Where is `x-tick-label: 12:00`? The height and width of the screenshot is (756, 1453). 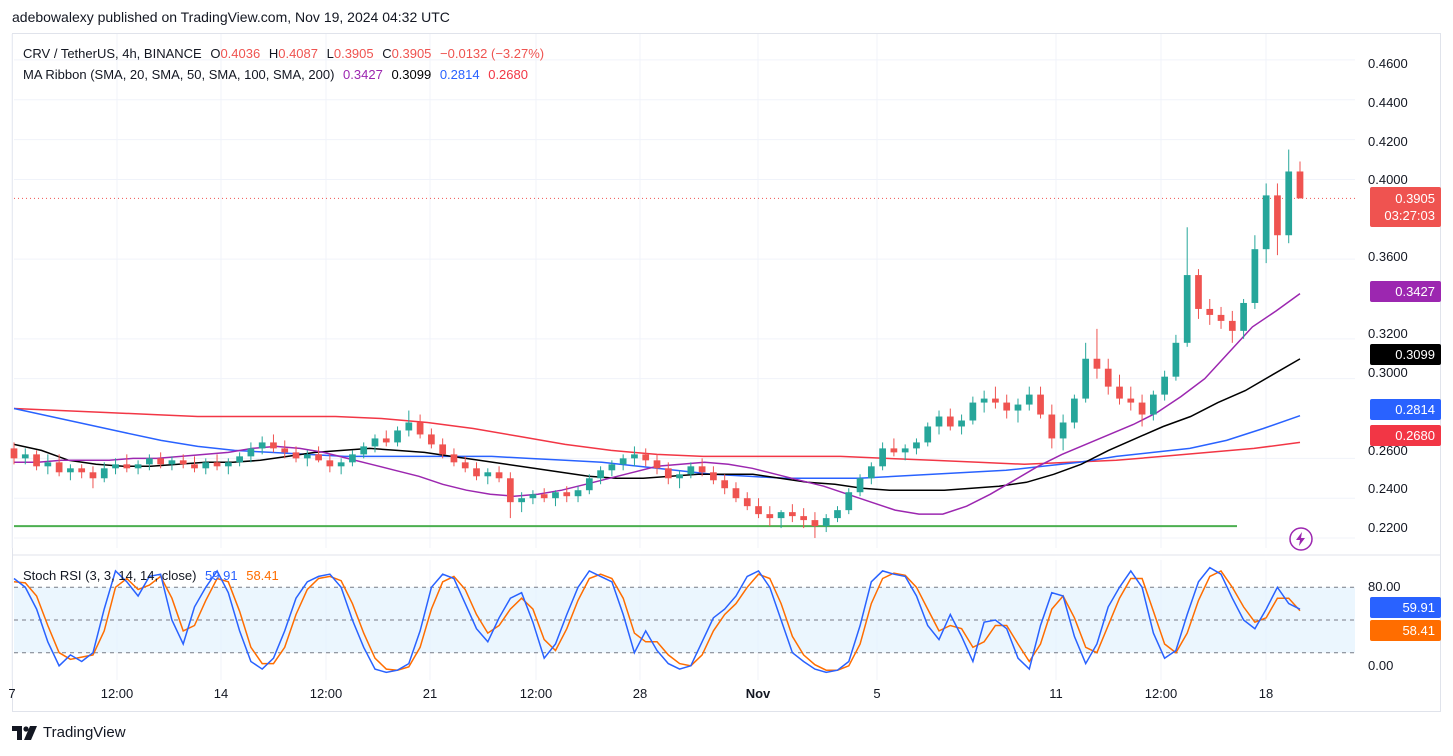 x-tick-label: 12:00 is located at coordinates (1161, 693).